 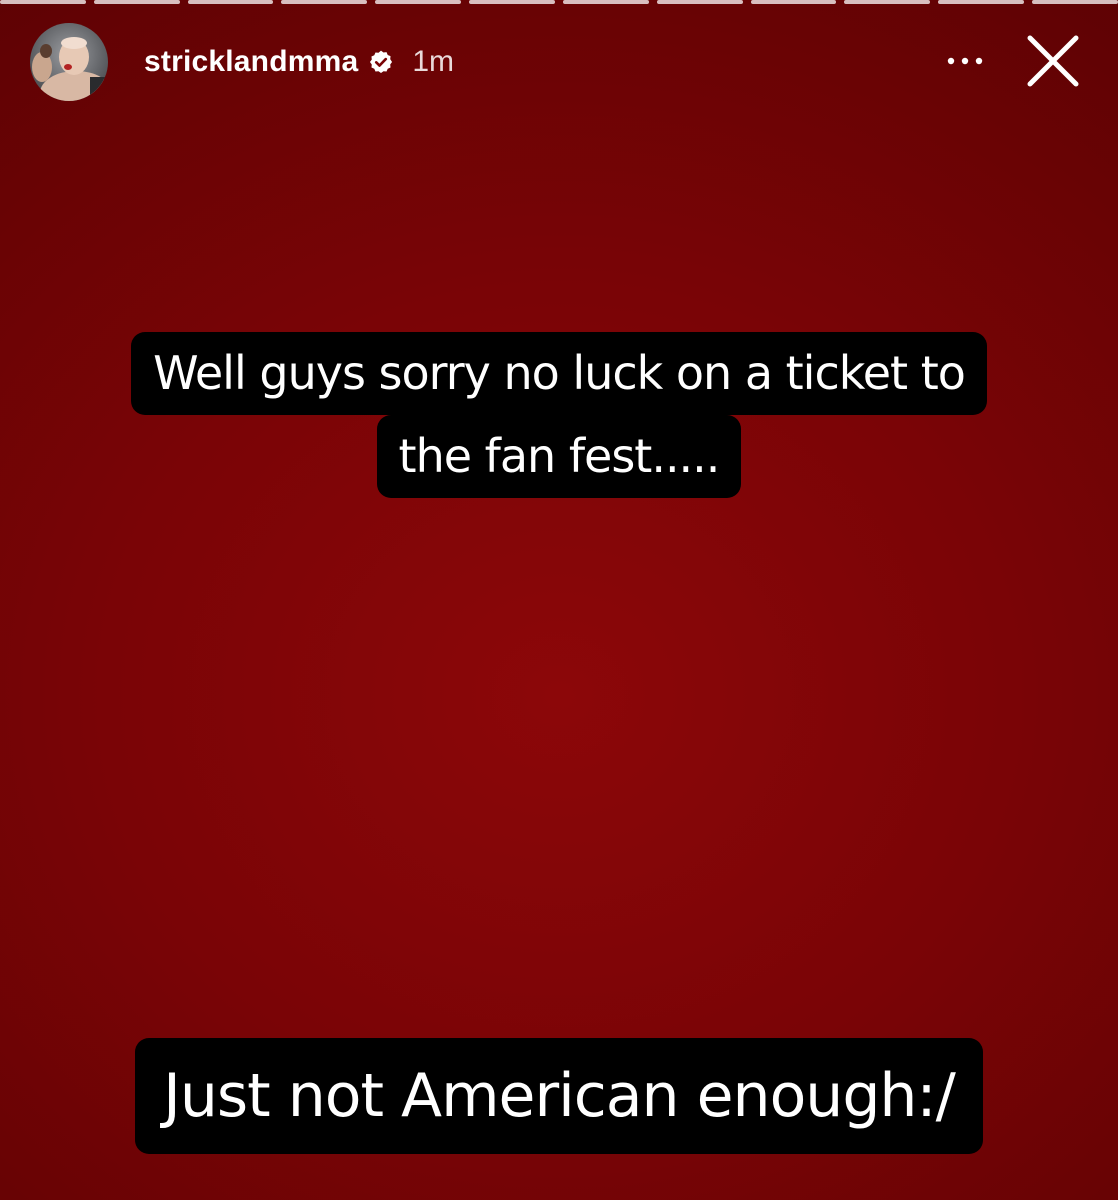 I want to click on avatar, so click(x=69, y=62).